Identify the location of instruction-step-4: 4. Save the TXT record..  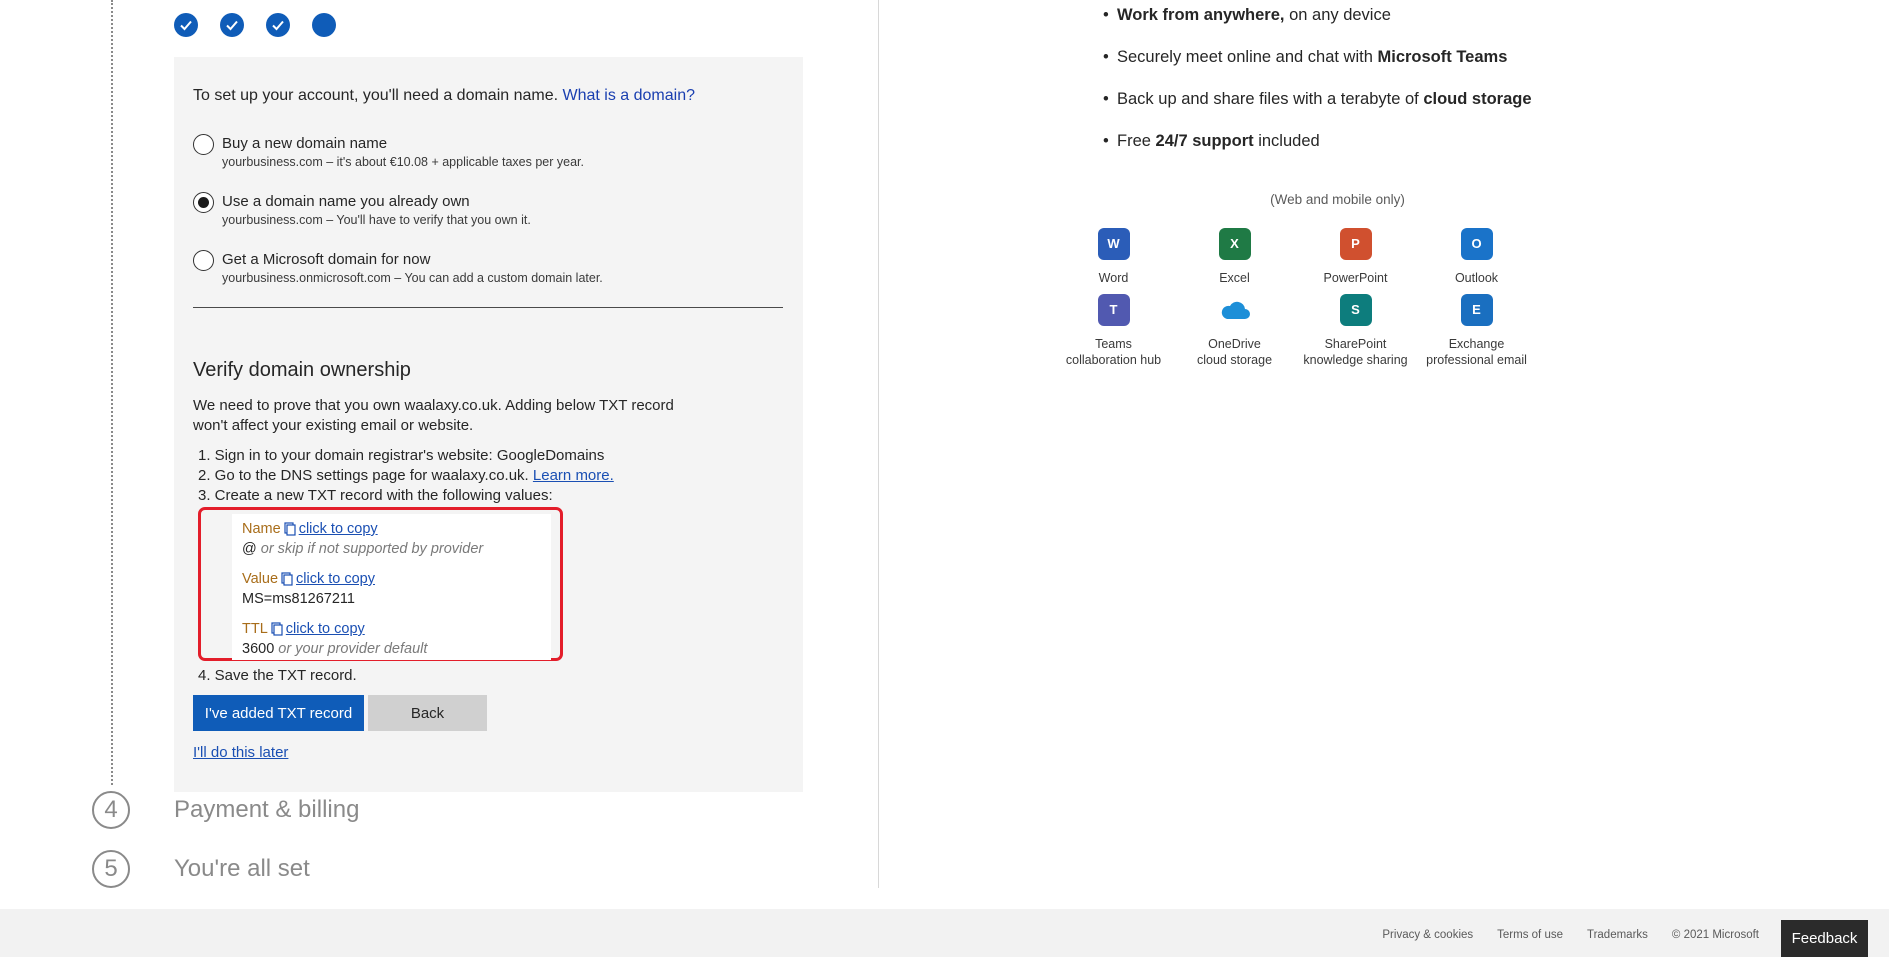
(277, 675).